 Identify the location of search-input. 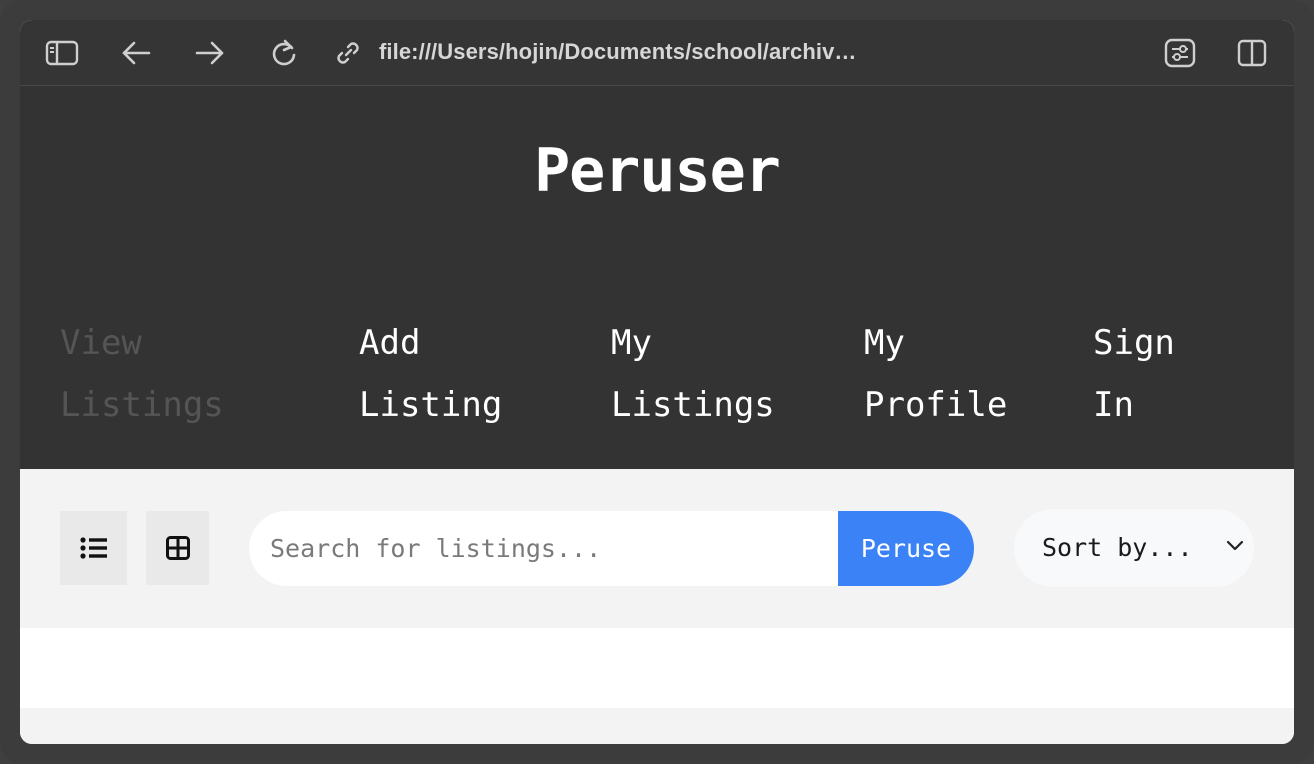
(544, 548).